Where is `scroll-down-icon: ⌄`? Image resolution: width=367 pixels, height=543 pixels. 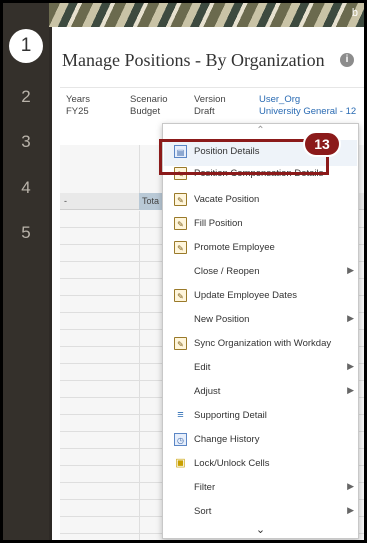 scroll-down-icon: ⌄ is located at coordinates (260, 529).